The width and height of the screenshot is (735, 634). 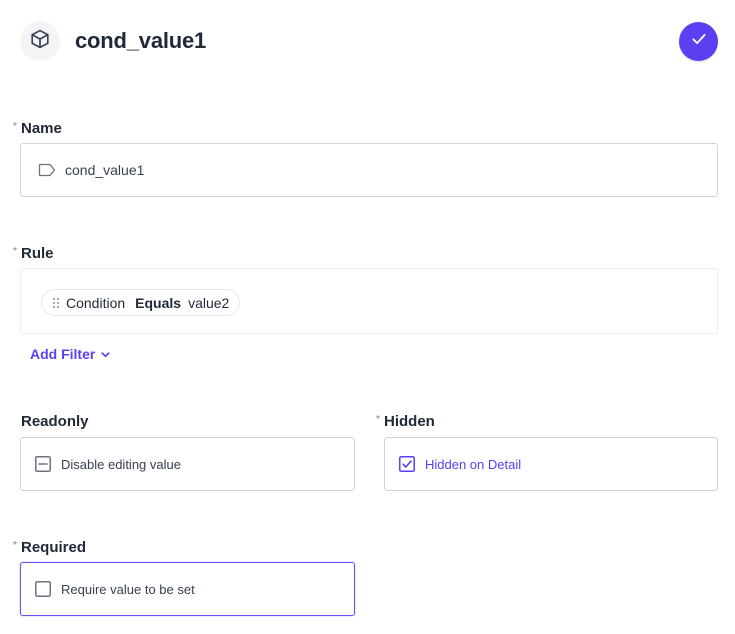 I want to click on tag-icon, so click(x=47, y=170).